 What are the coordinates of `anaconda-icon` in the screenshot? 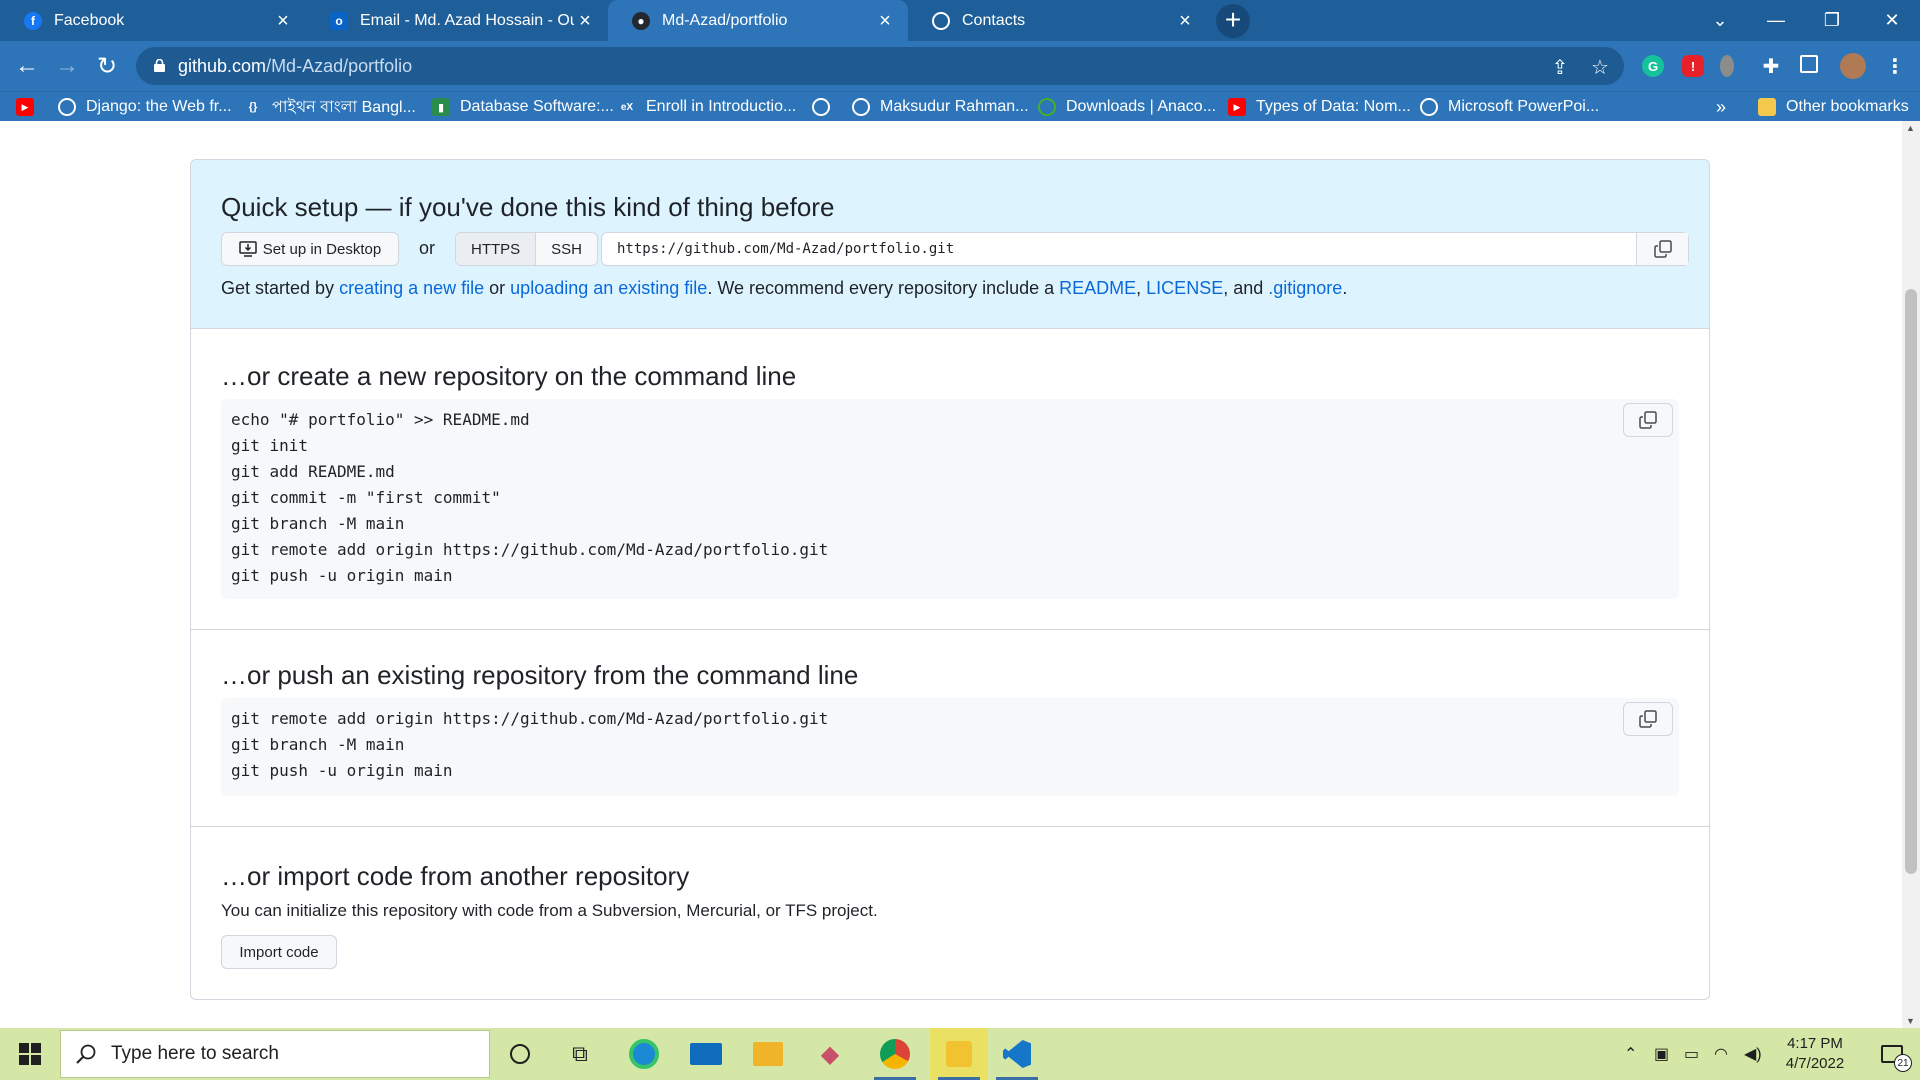 It's located at (1047, 107).